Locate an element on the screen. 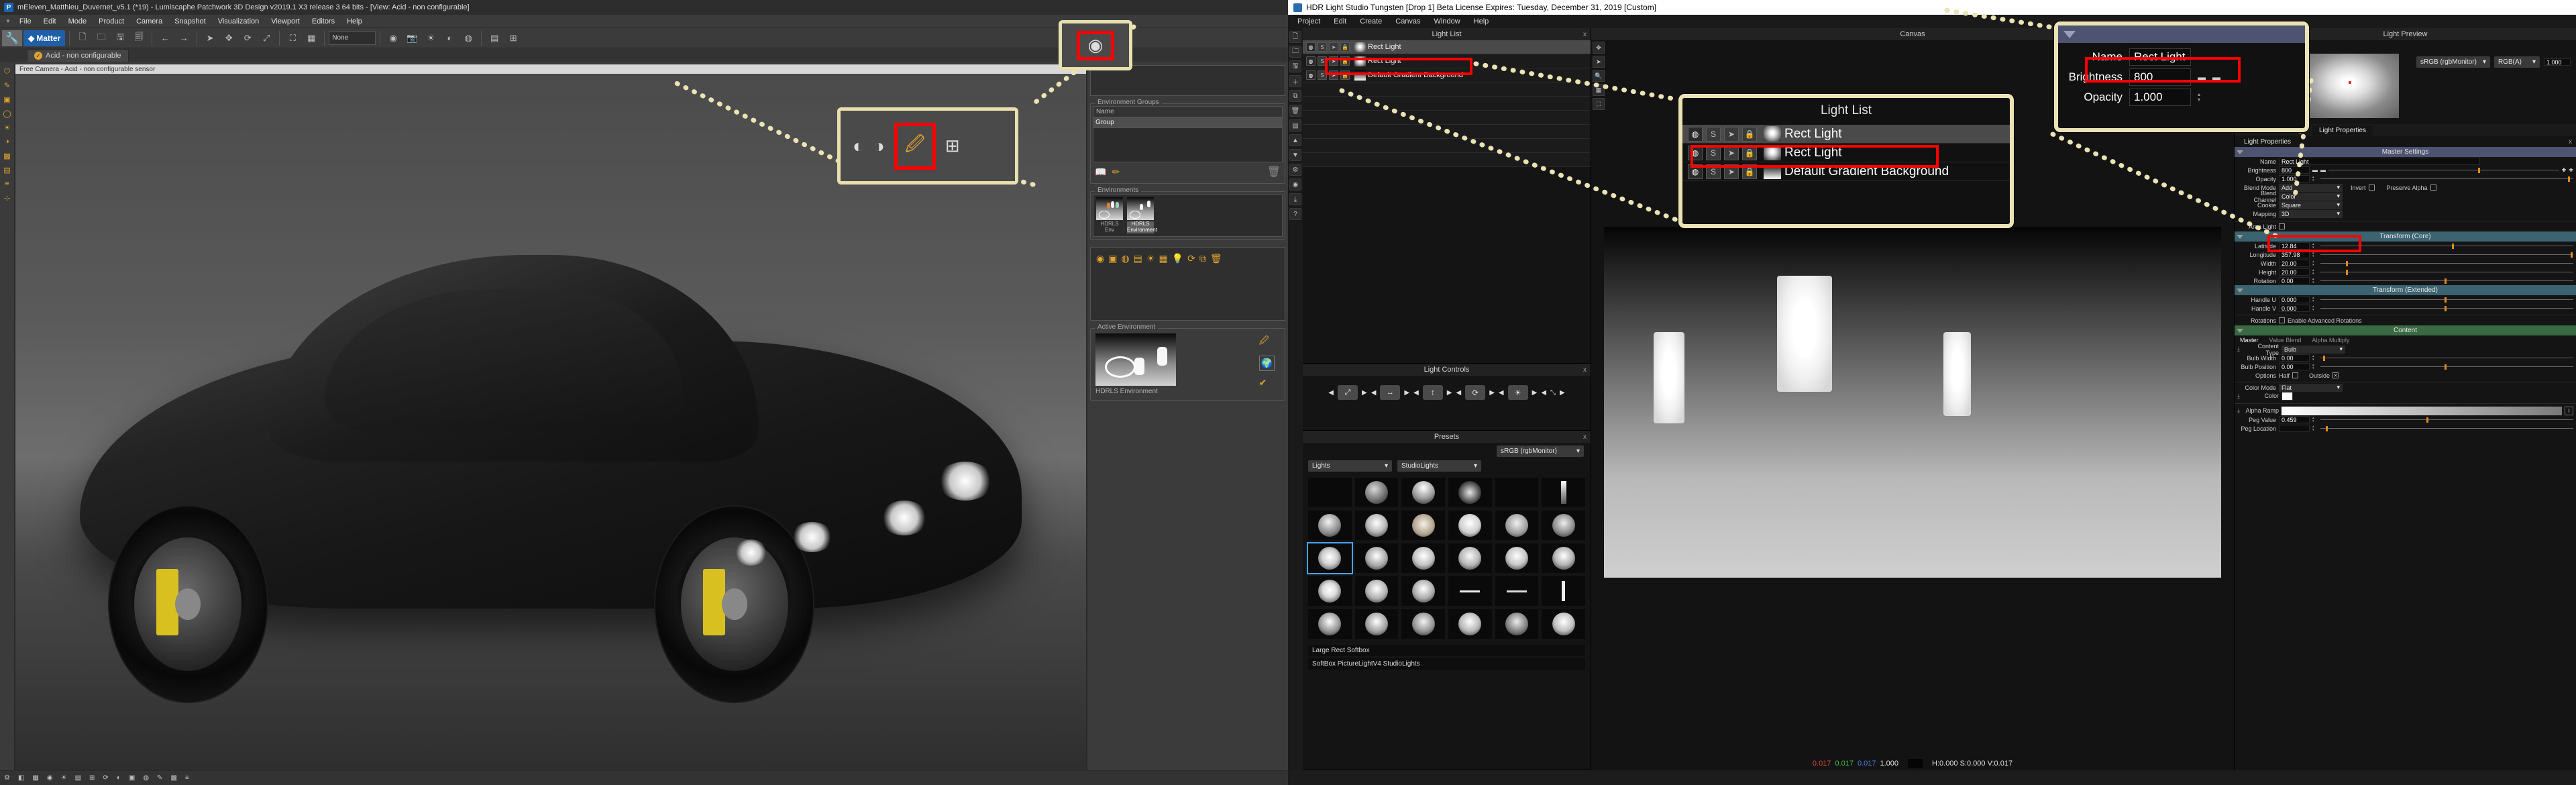 This screenshot has width=2576, height=785. callout-opacity-field: 1.000 is located at coordinates (2160, 97).